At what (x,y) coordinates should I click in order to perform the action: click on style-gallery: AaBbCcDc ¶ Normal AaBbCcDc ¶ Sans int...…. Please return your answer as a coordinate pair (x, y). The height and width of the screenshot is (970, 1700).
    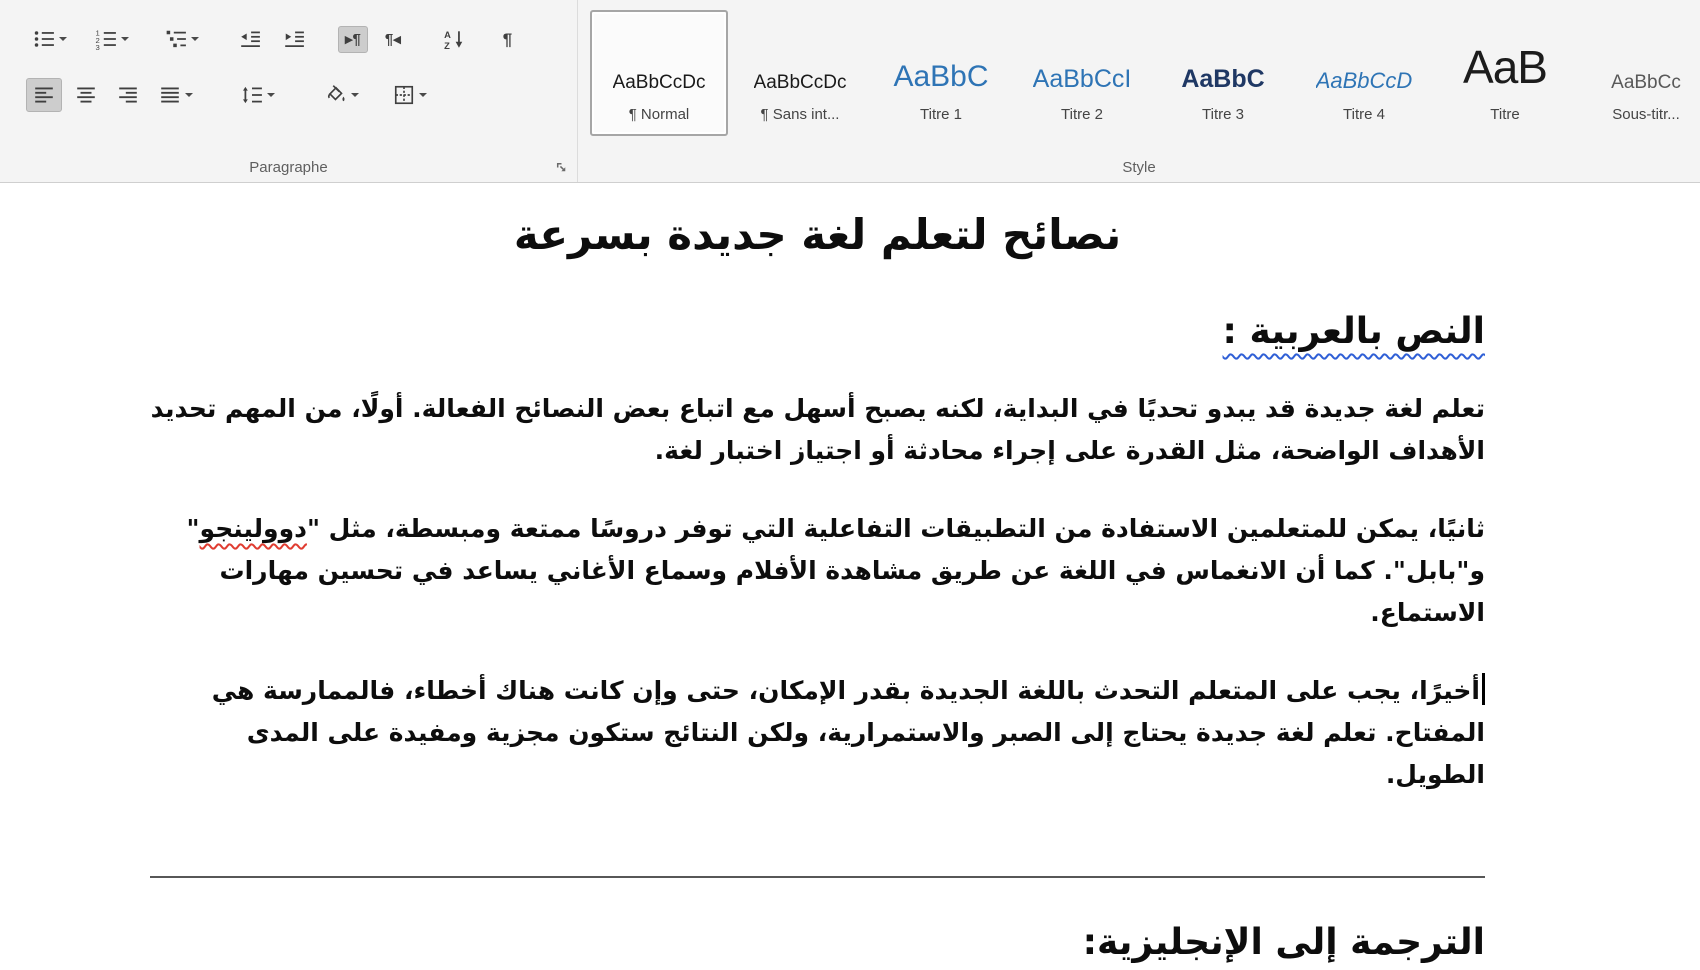
    Looking at the image, I should click on (1139, 76).